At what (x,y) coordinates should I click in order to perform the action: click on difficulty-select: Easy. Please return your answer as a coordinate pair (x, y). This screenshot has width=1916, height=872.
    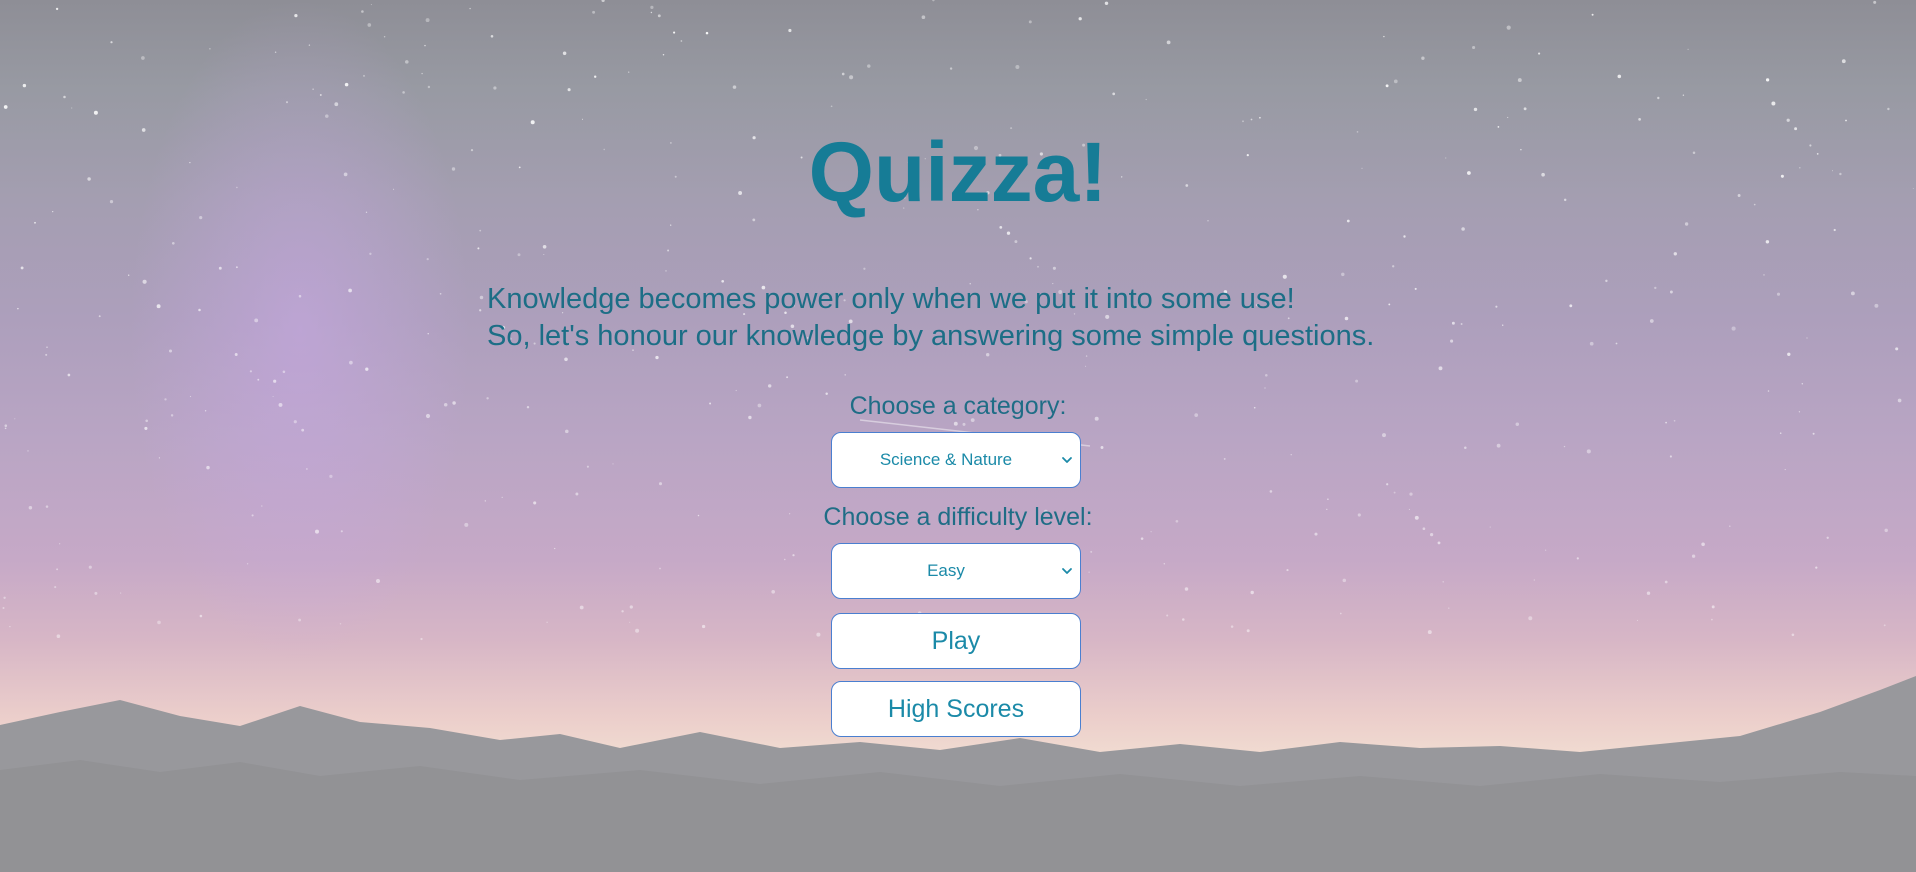
    Looking at the image, I should click on (956, 571).